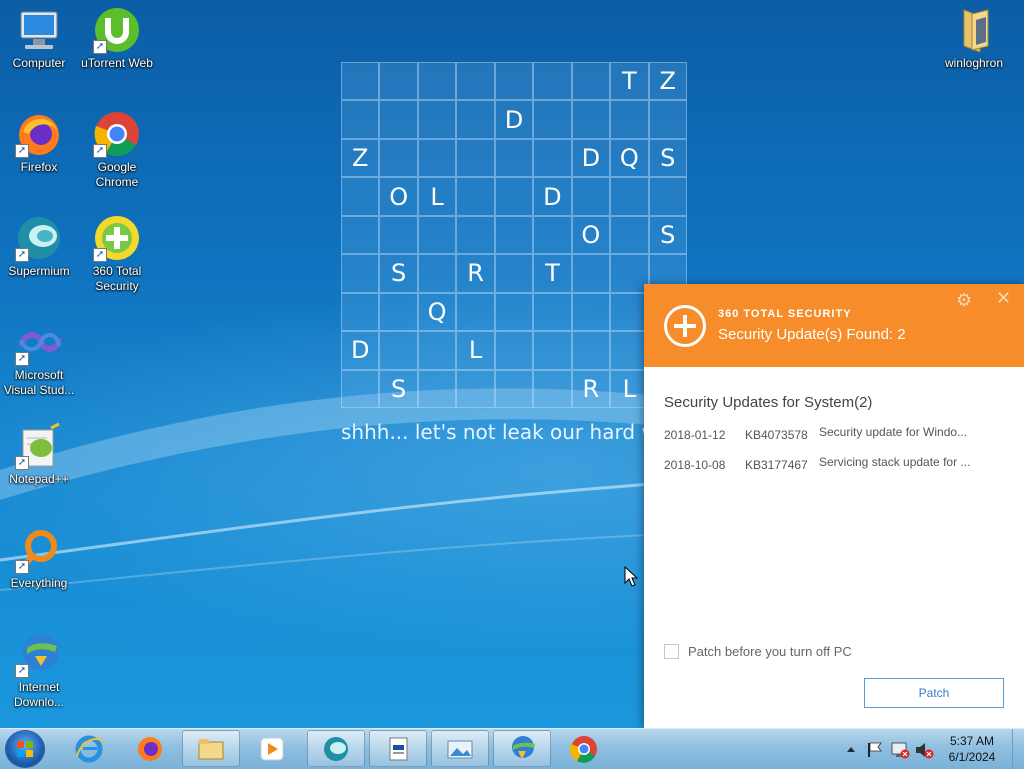 This screenshot has height=769, width=1024. What do you see at coordinates (629, 388) in the screenshot?
I see `grid-cell: L` at bounding box center [629, 388].